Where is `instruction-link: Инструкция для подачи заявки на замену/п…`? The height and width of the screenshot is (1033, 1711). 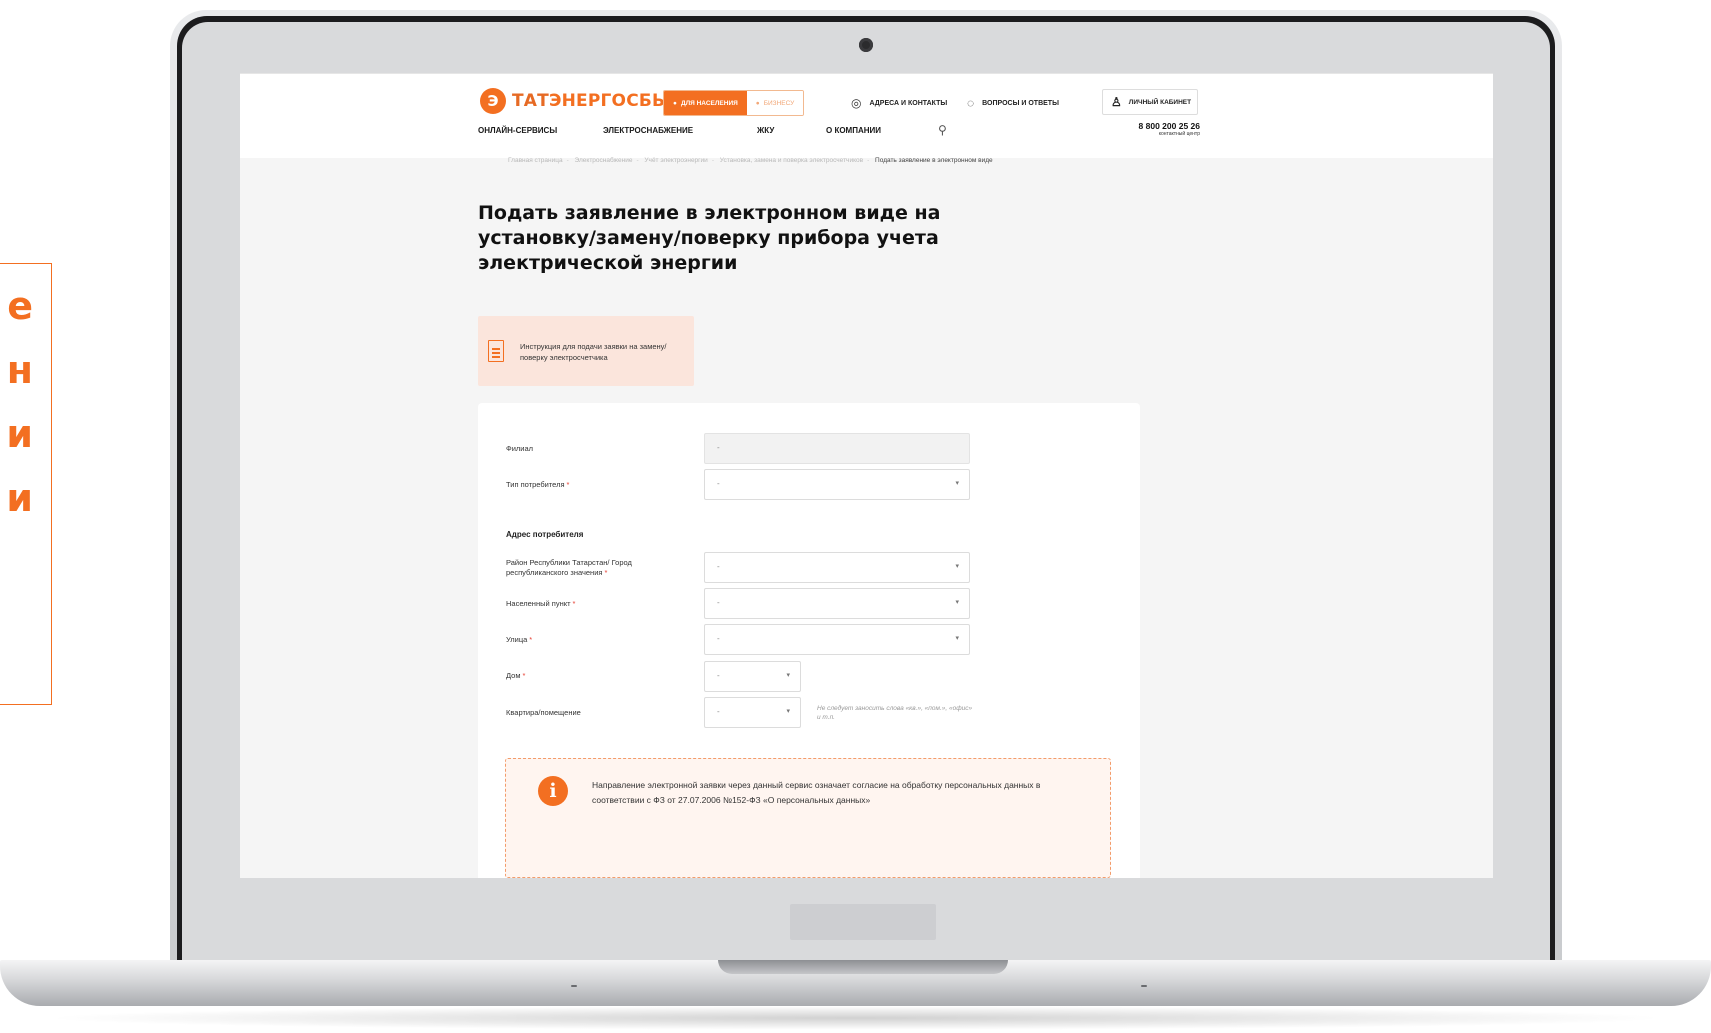 instruction-link: Инструкция для подачи заявки на замену/п… is located at coordinates (586, 351).